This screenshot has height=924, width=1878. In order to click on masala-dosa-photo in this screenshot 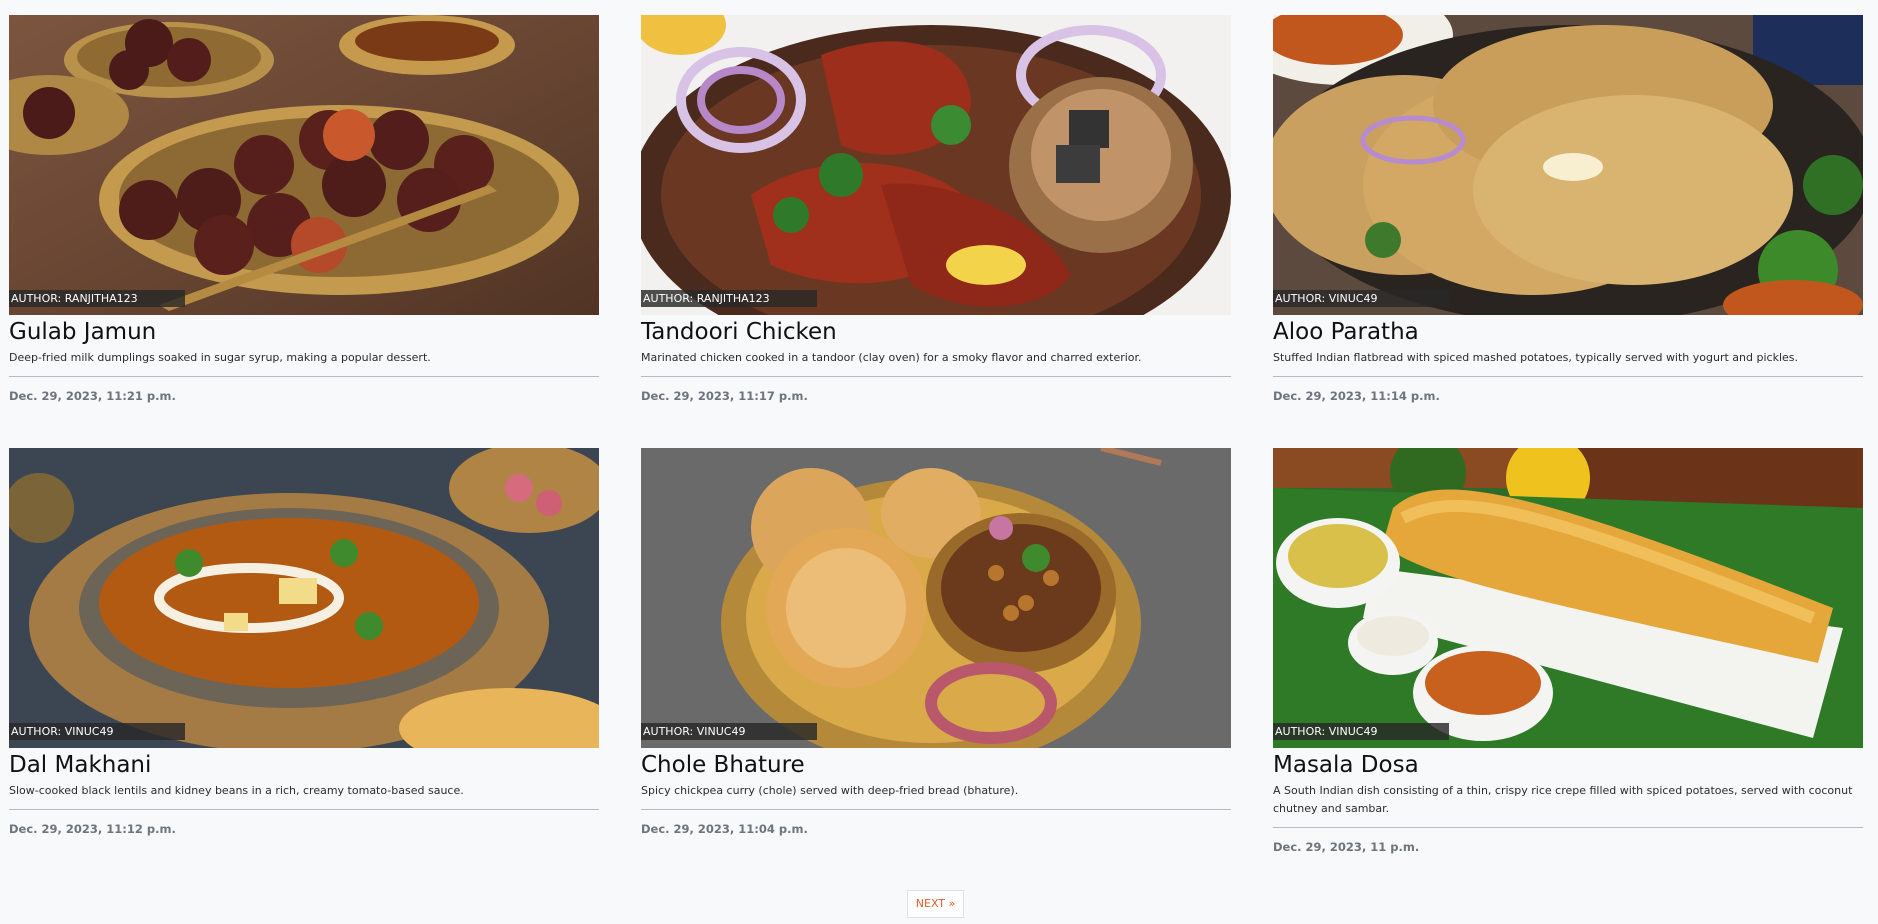, I will do `click(1568, 598)`.